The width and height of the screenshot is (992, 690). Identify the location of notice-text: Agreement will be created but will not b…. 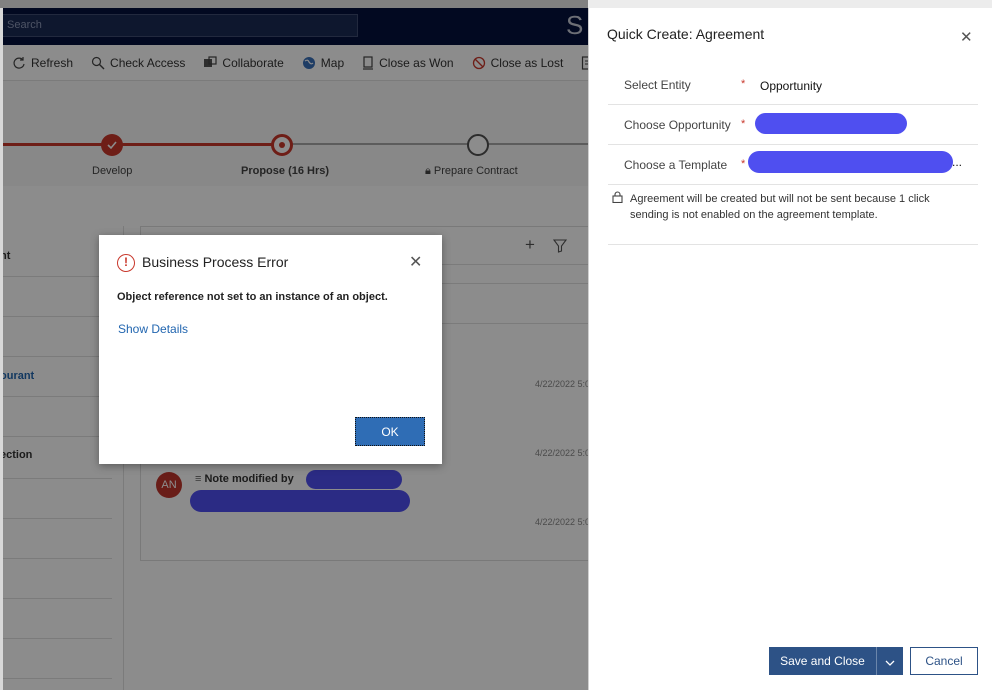
(780, 207).